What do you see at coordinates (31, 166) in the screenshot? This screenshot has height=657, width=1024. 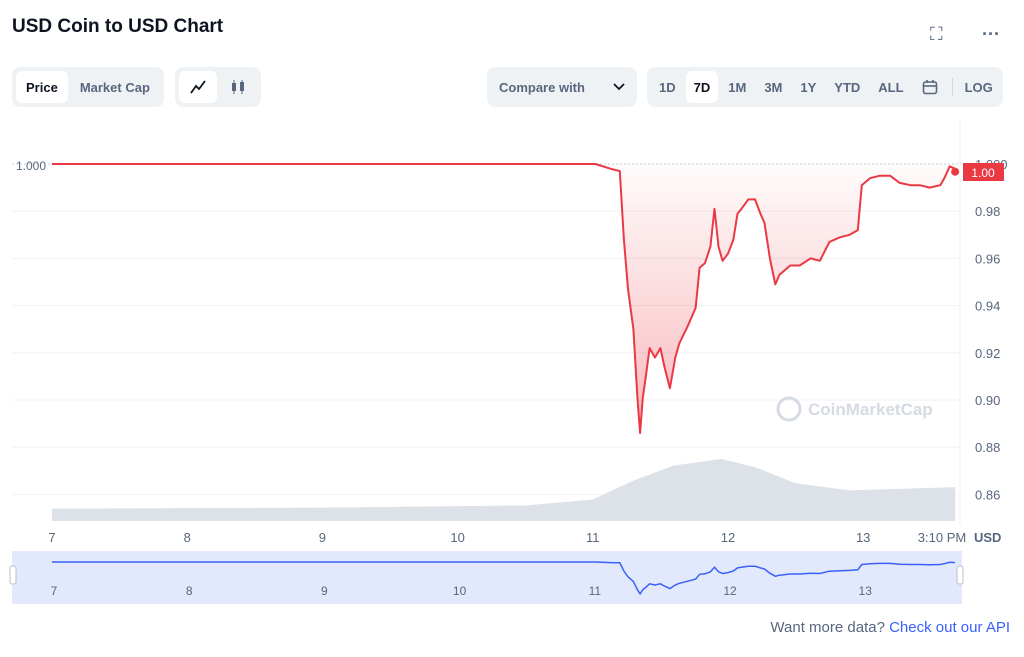 I see `reference-label: 1.000` at bounding box center [31, 166].